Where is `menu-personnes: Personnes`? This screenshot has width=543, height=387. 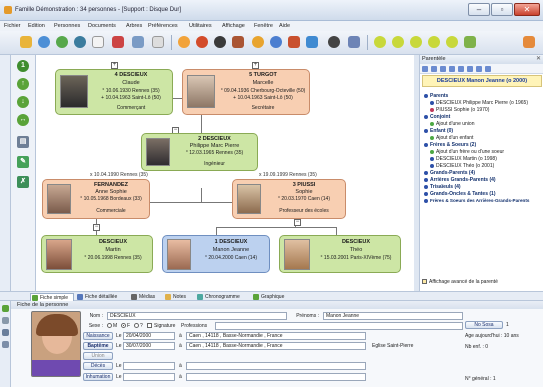 menu-personnes: Personnes is located at coordinates (67, 26).